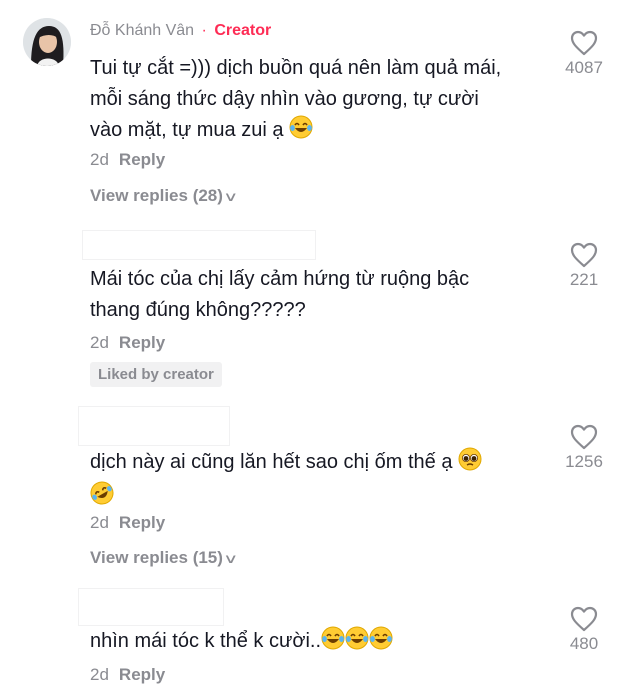 This screenshot has width=620, height=695. I want to click on comment-line, so click(286, 498).